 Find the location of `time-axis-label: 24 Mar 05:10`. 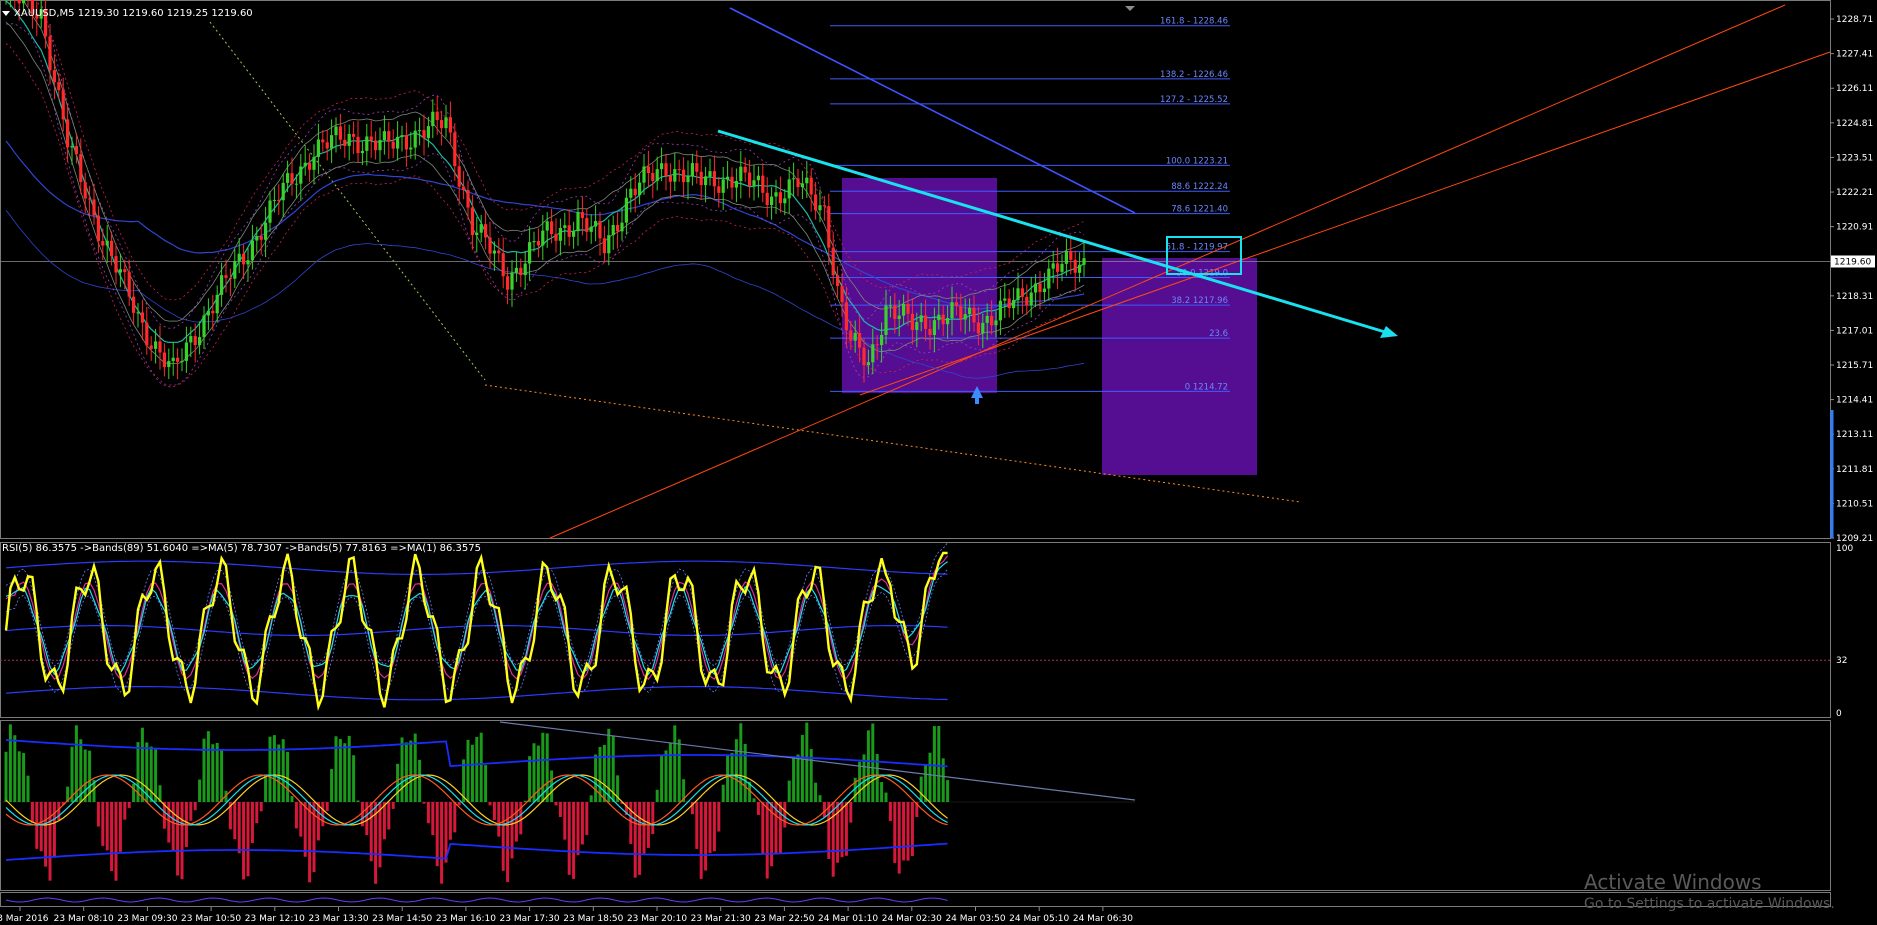

time-axis-label: 24 Mar 05:10 is located at coordinates (1039, 919).